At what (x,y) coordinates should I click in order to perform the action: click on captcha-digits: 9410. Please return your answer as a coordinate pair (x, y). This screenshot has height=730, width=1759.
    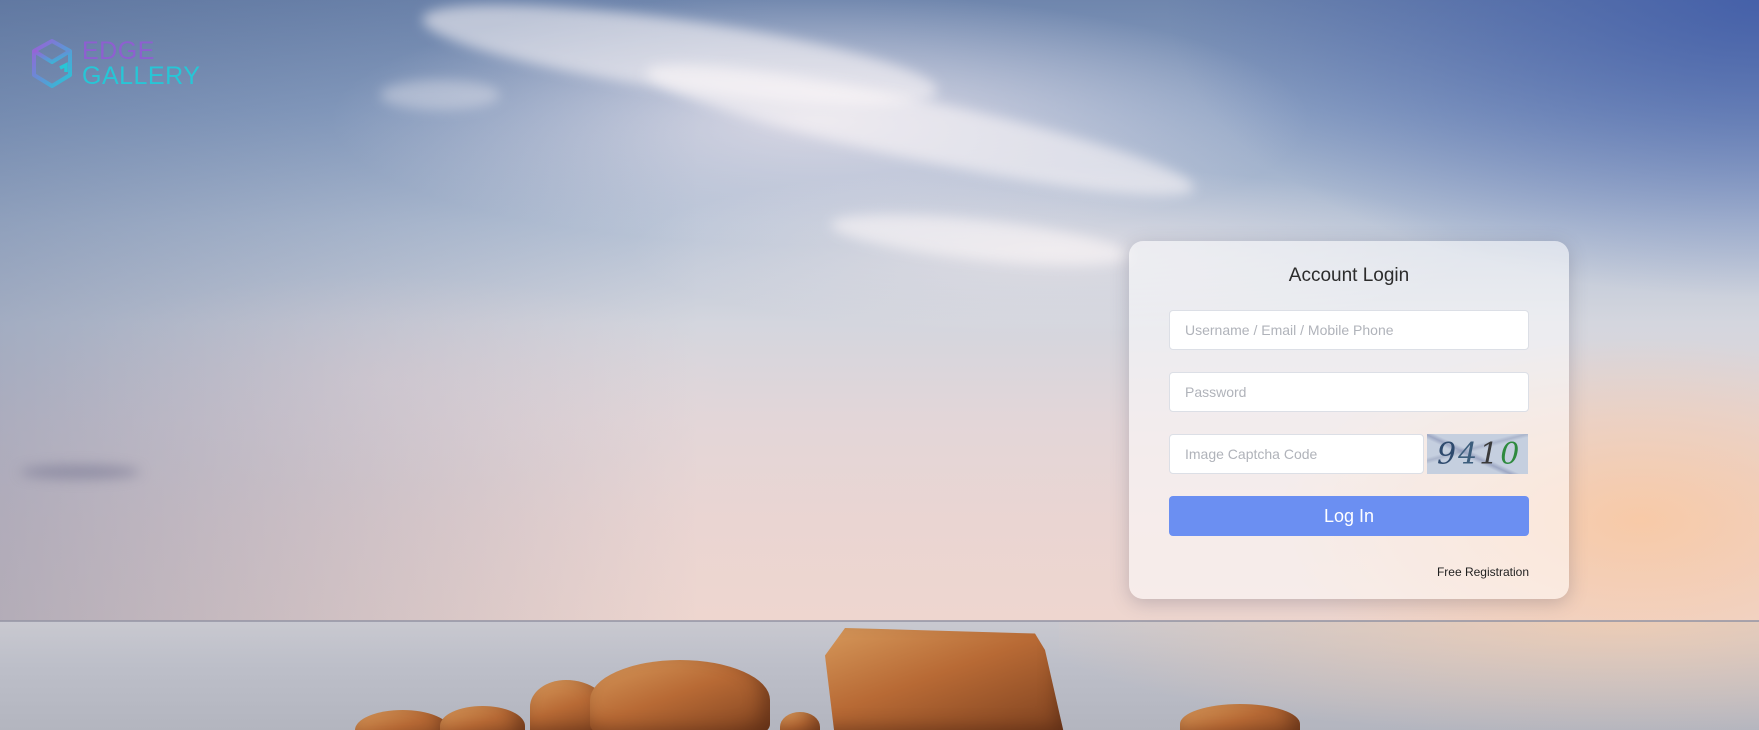
    Looking at the image, I should click on (1479, 454).